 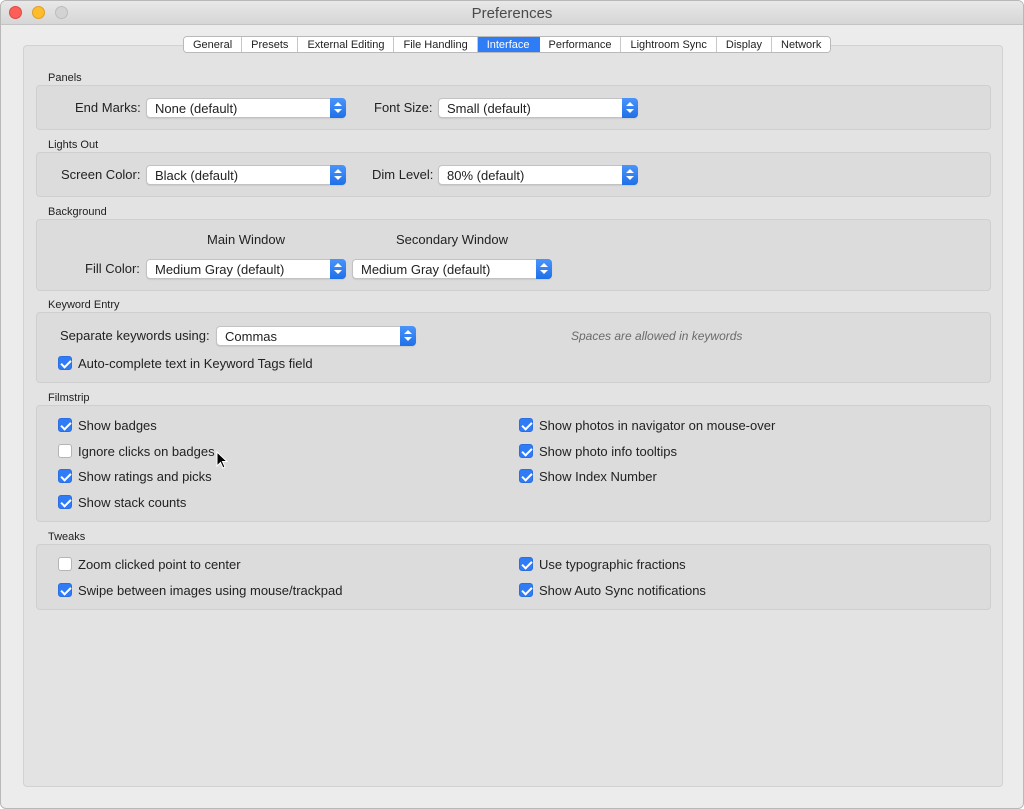 What do you see at coordinates (213, 44) in the screenshot?
I see `tab-general: General` at bounding box center [213, 44].